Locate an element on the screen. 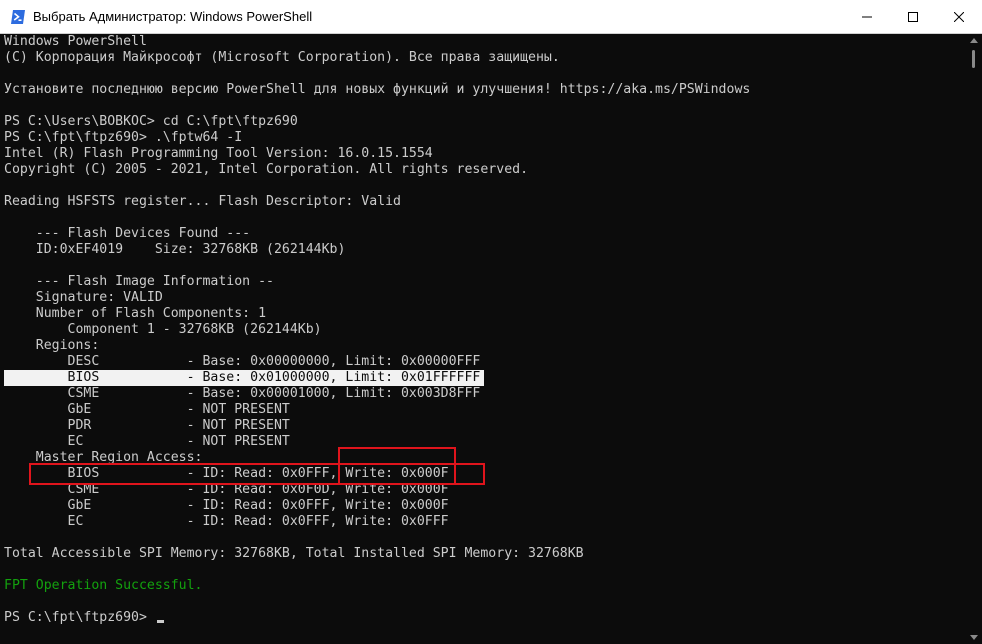 The width and height of the screenshot is (982, 644). close-button is located at coordinates (959, 17).